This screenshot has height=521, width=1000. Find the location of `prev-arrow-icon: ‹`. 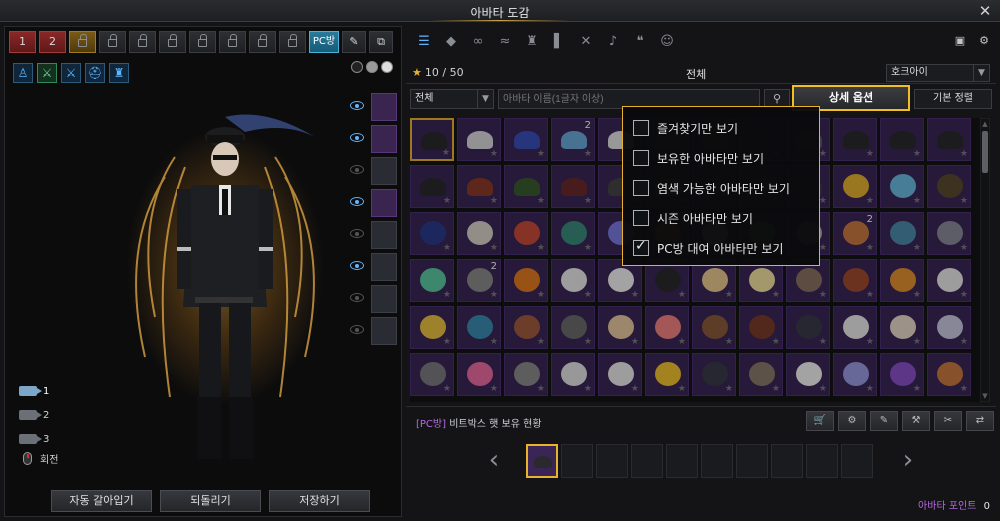

prev-arrow-icon: ‹ is located at coordinates (494, 461).